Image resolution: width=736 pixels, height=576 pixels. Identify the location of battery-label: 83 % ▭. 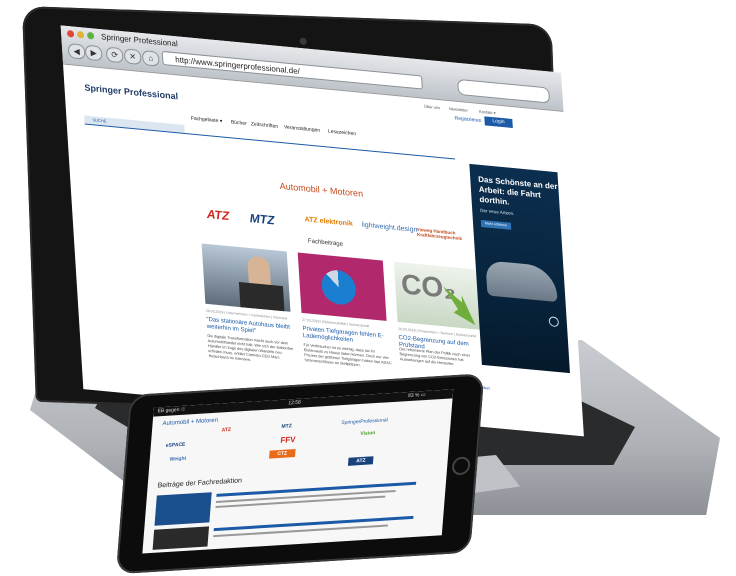
(416, 395).